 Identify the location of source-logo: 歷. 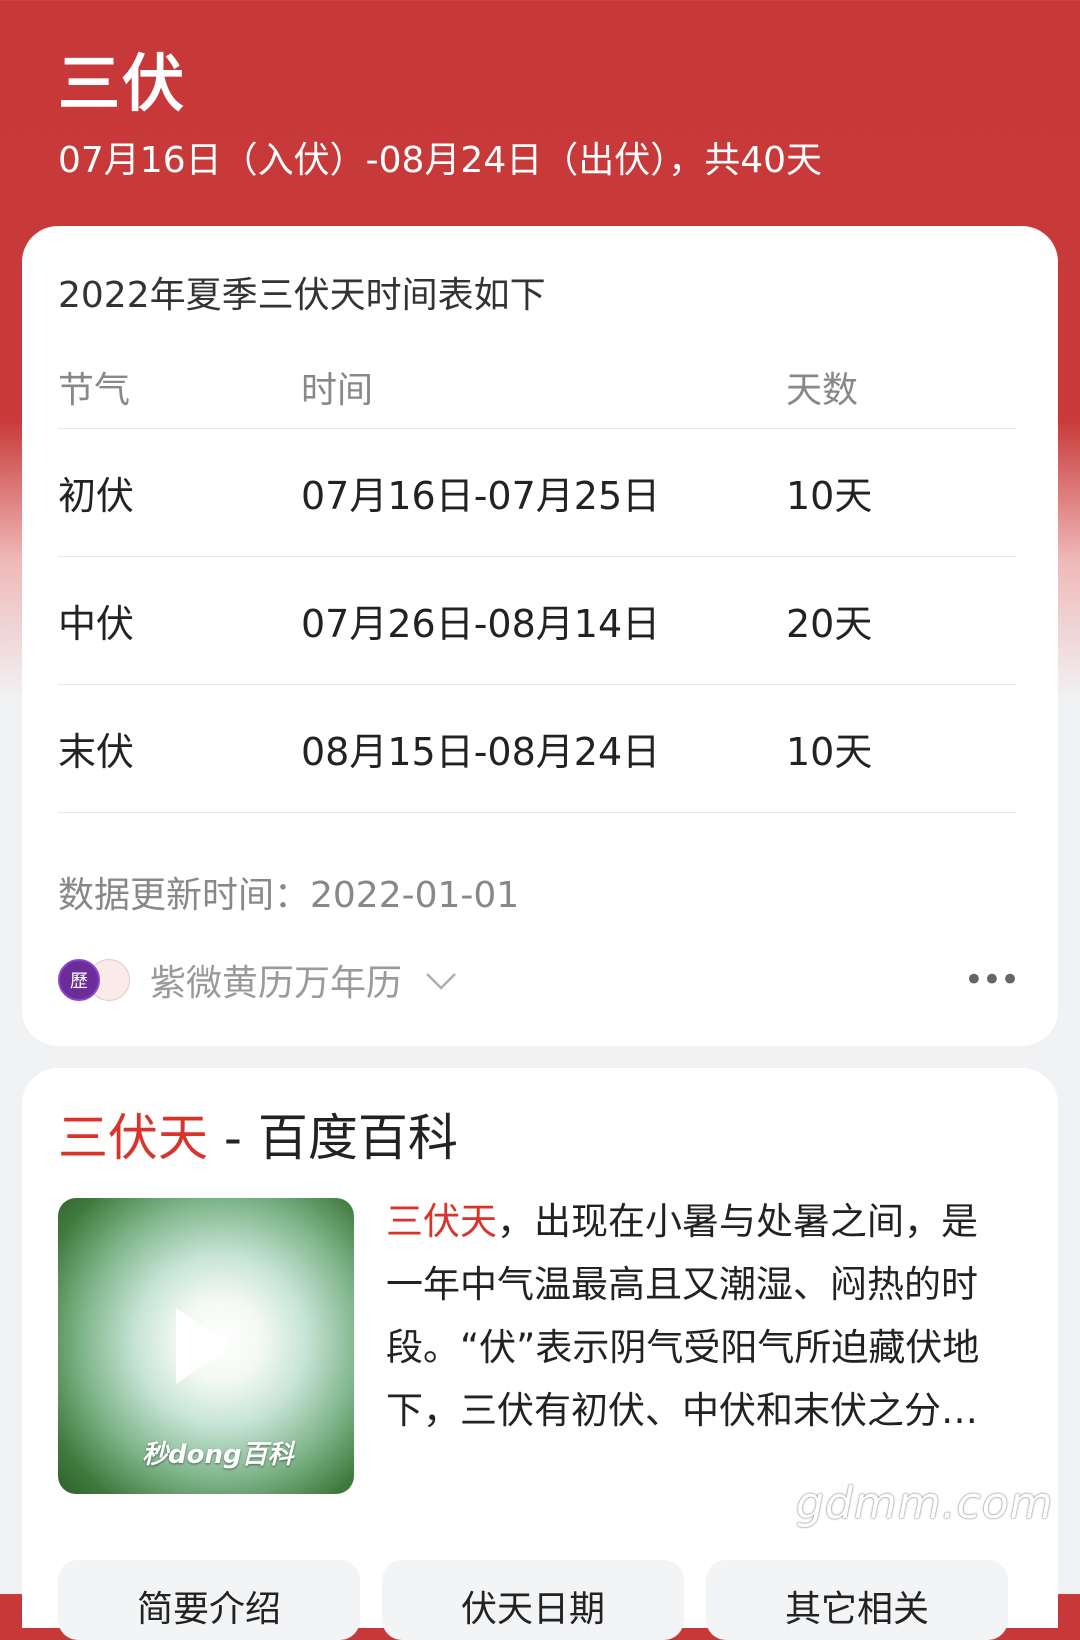
(98, 980).